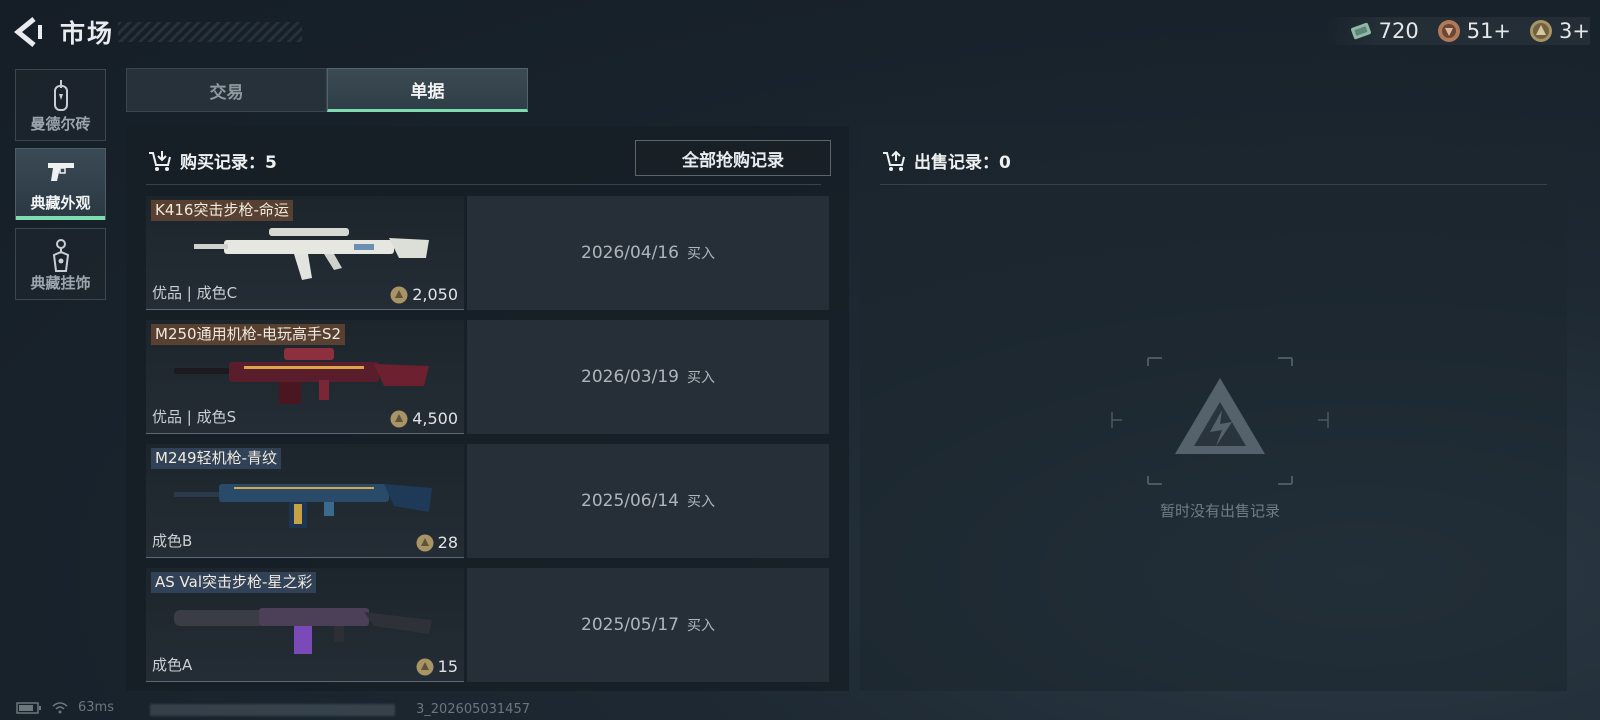 The image size is (1600, 720). Describe the element at coordinates (630, 253) in the screenshot. I see `record-date: 2026/04/16` at that location.